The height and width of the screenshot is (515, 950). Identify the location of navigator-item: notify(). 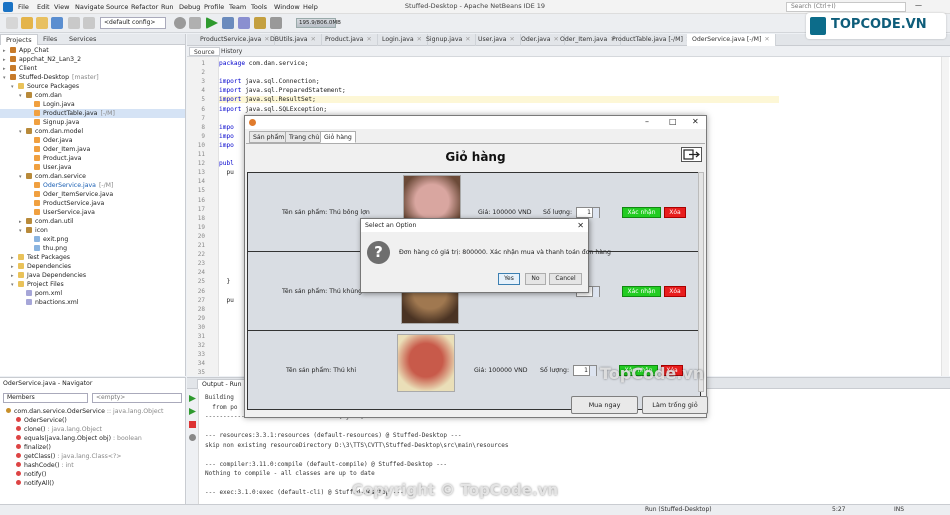
(31, 474).